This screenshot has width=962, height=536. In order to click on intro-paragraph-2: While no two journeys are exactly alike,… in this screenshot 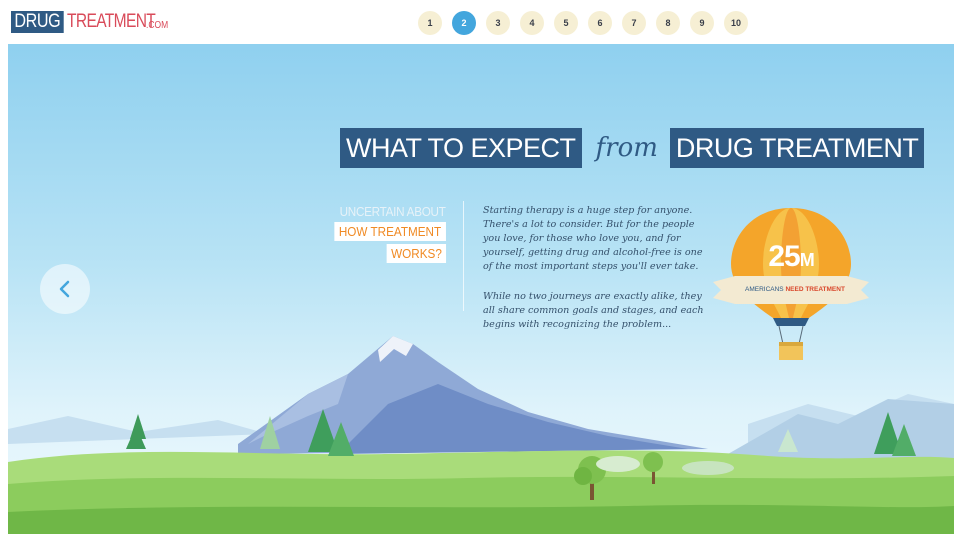, I will do `click(593, 310)`.